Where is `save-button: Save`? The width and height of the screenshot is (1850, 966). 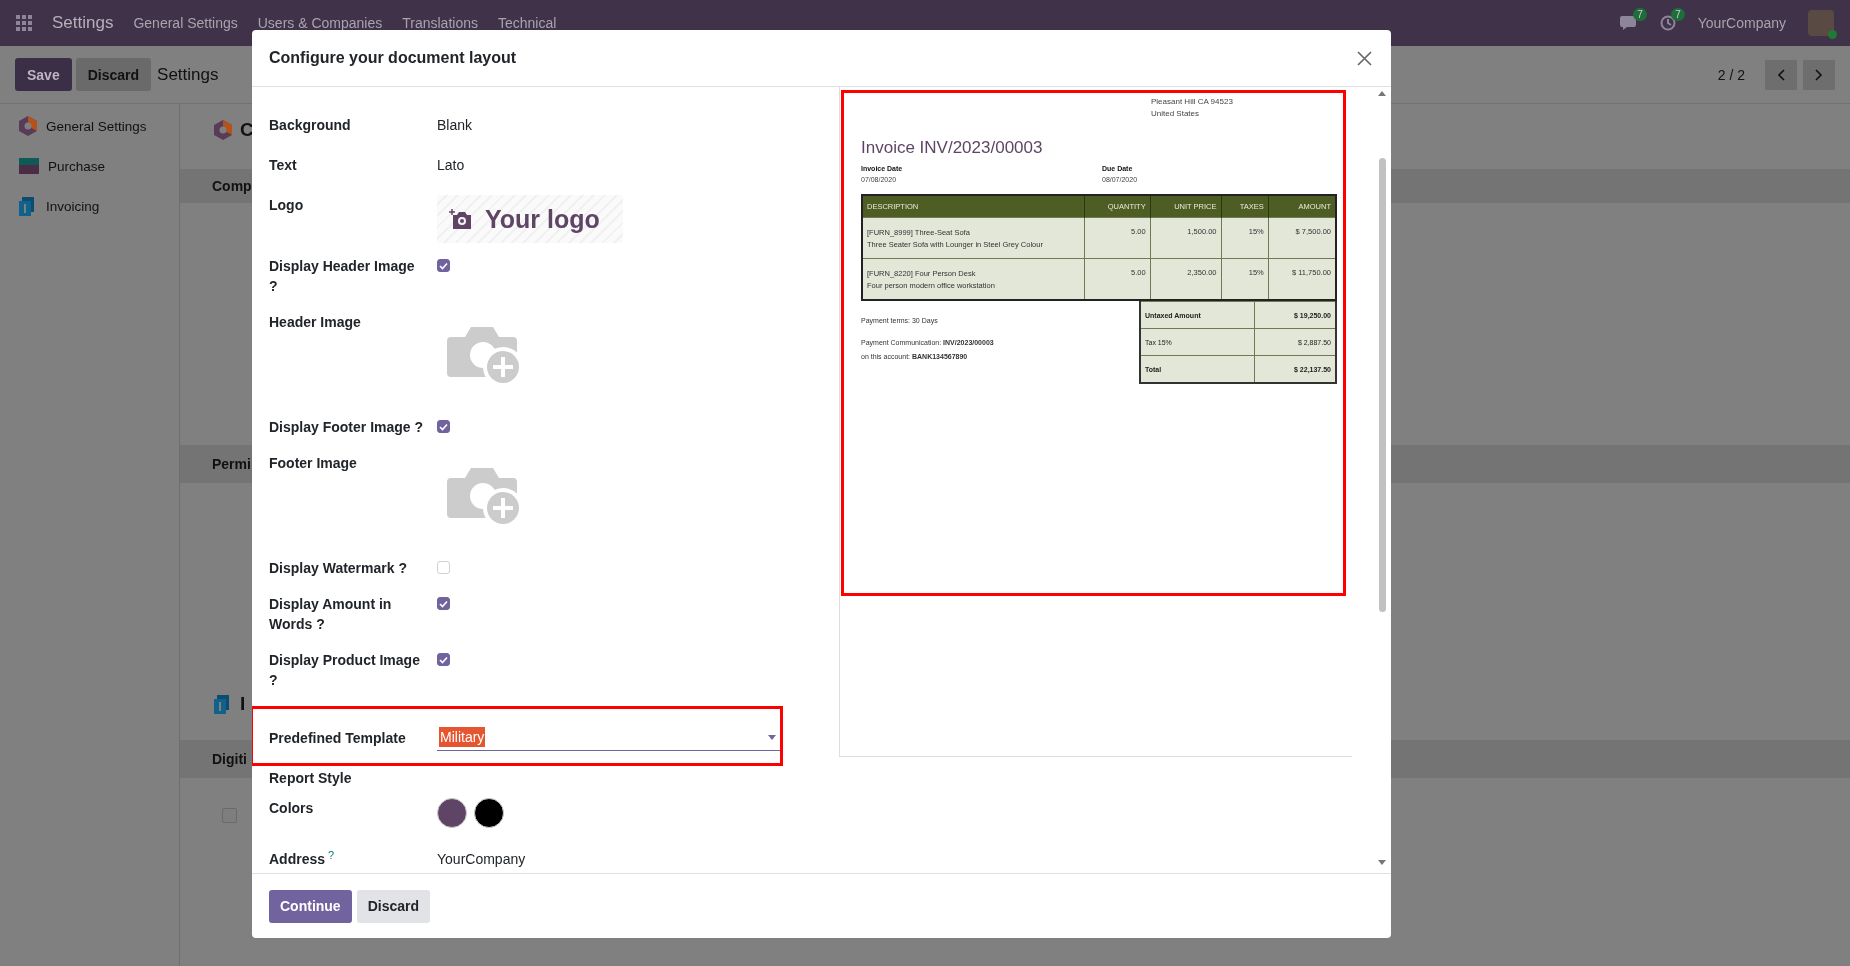 save-button: Save is located at coordinates (43, 74).